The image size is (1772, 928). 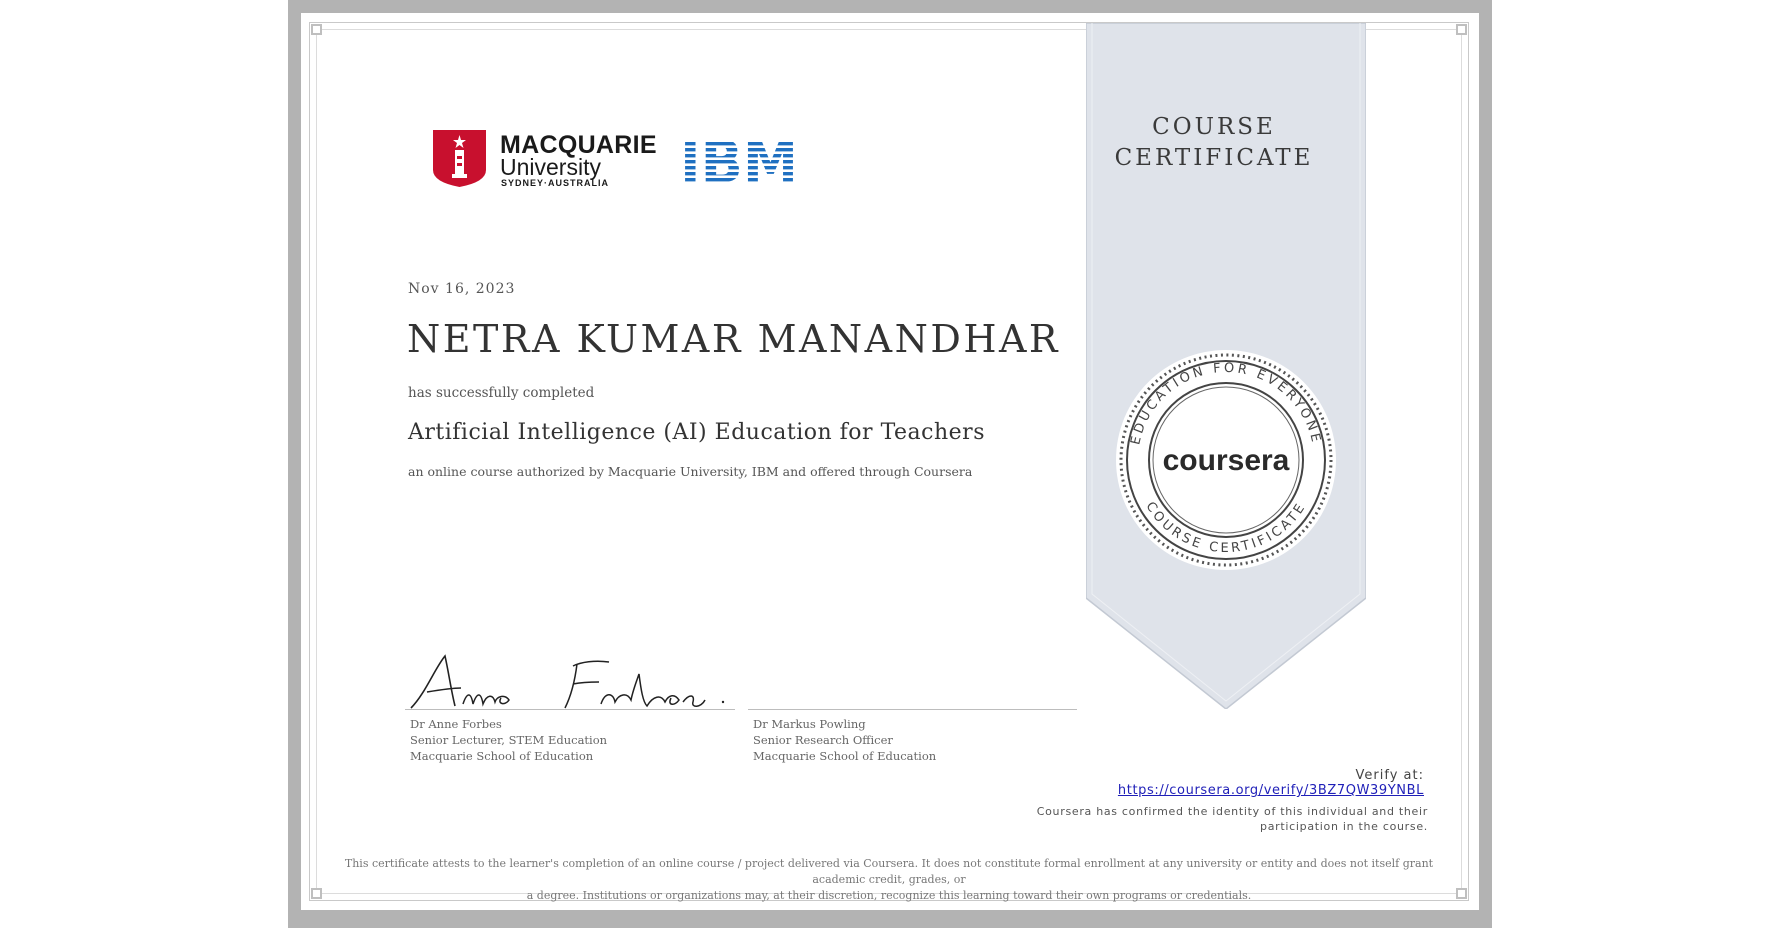 What do you see at coordinates (845, 756) in the screenshot?
I see `signatory-2-org: Macquarie School of Education` at bounding box center [845, 756].